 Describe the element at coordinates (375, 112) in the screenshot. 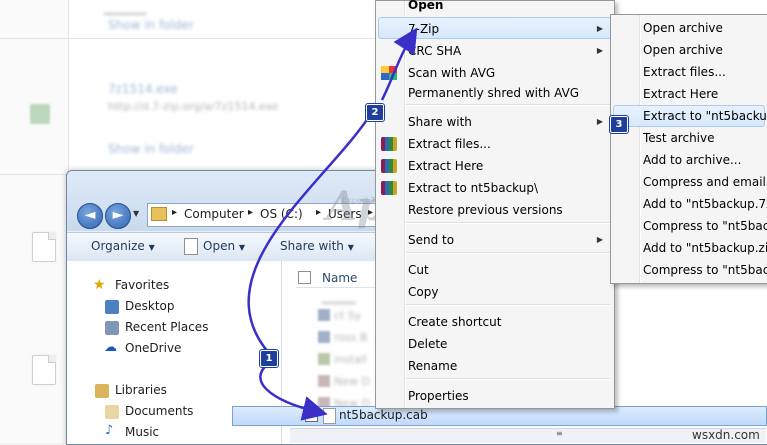

I see `step-2-badge: 2` at that location.